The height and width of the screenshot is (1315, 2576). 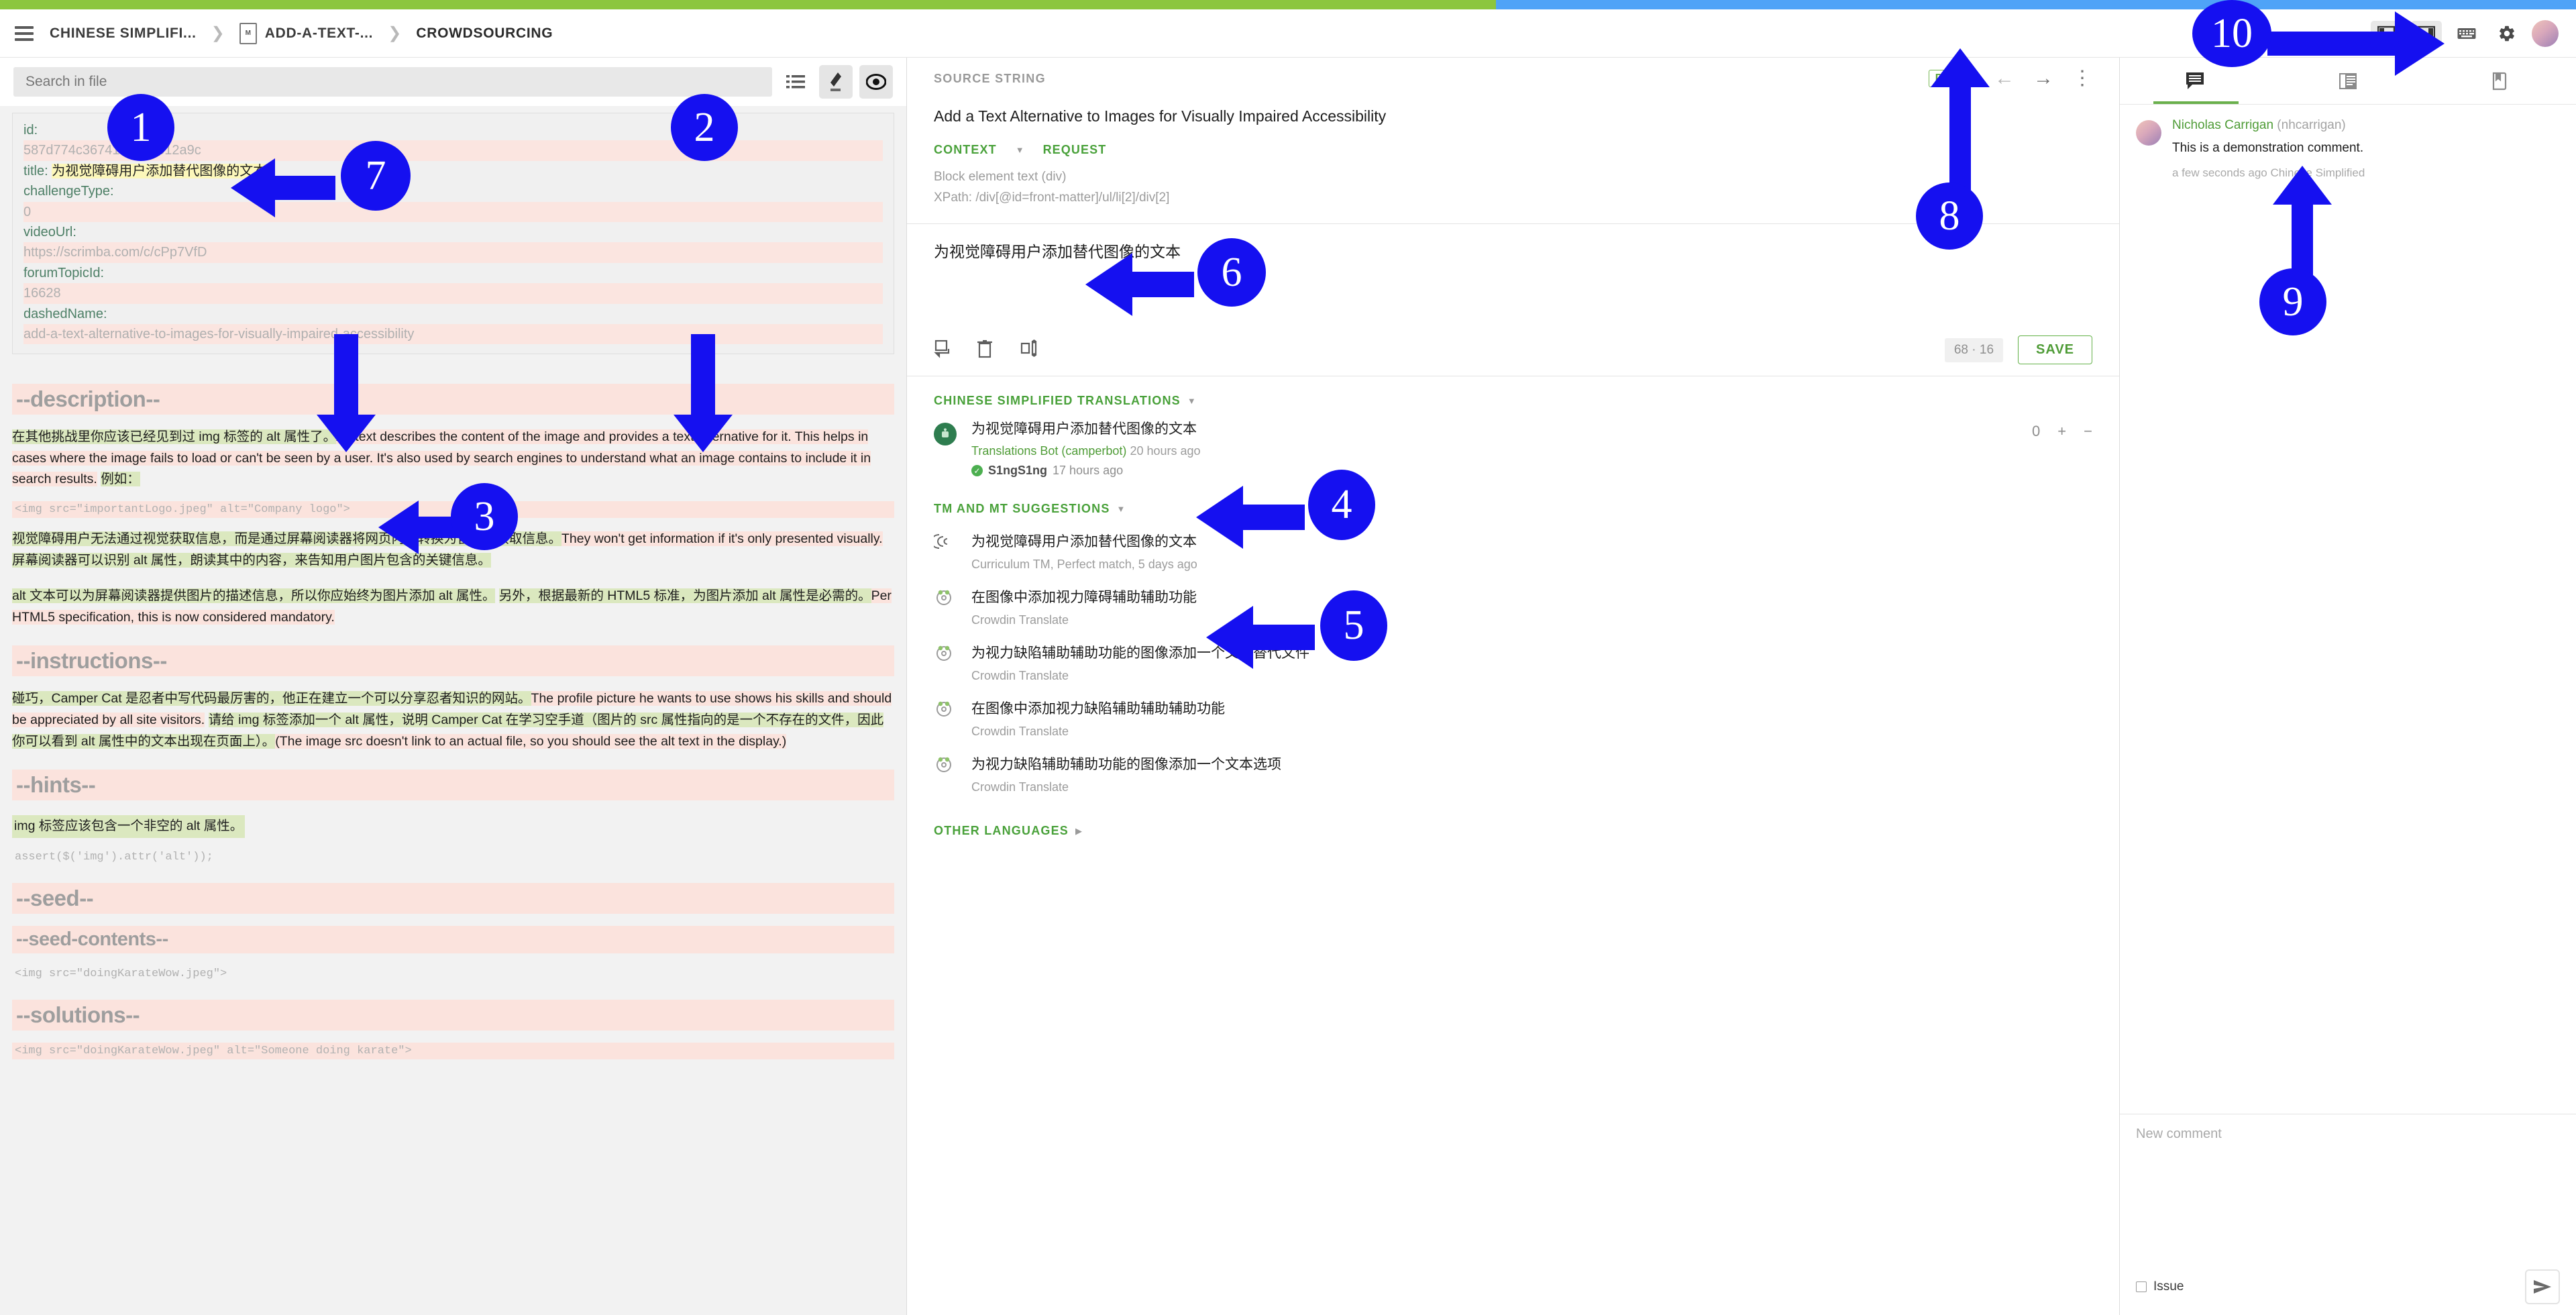 What do you see at coordinates (484, 516) in the screenshot?
I see `annotation-marker-3: 3` at bounding box center [484, 516].